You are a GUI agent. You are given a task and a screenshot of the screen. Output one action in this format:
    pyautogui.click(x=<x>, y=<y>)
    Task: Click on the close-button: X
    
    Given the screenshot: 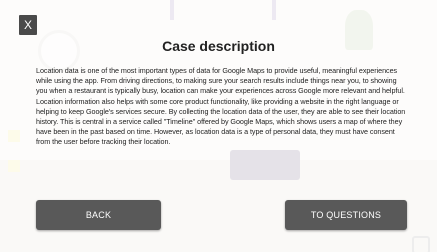 What is the action you would take?
    pyautogui.click(x=28, y=25)
    